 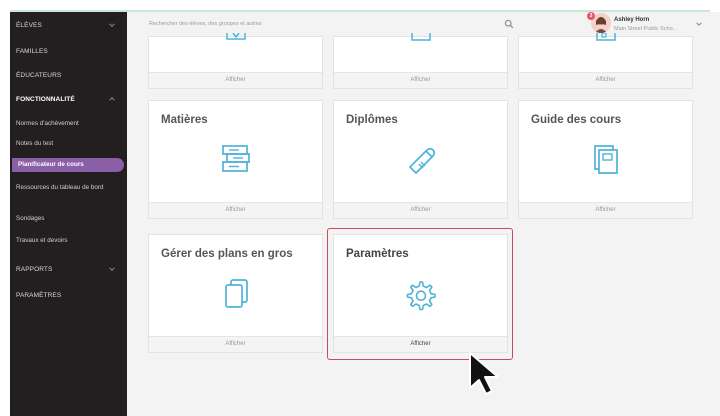 I want to click on sidebar-item-educateurs: ÉDUCATEURS, so click(x=69, y=75).